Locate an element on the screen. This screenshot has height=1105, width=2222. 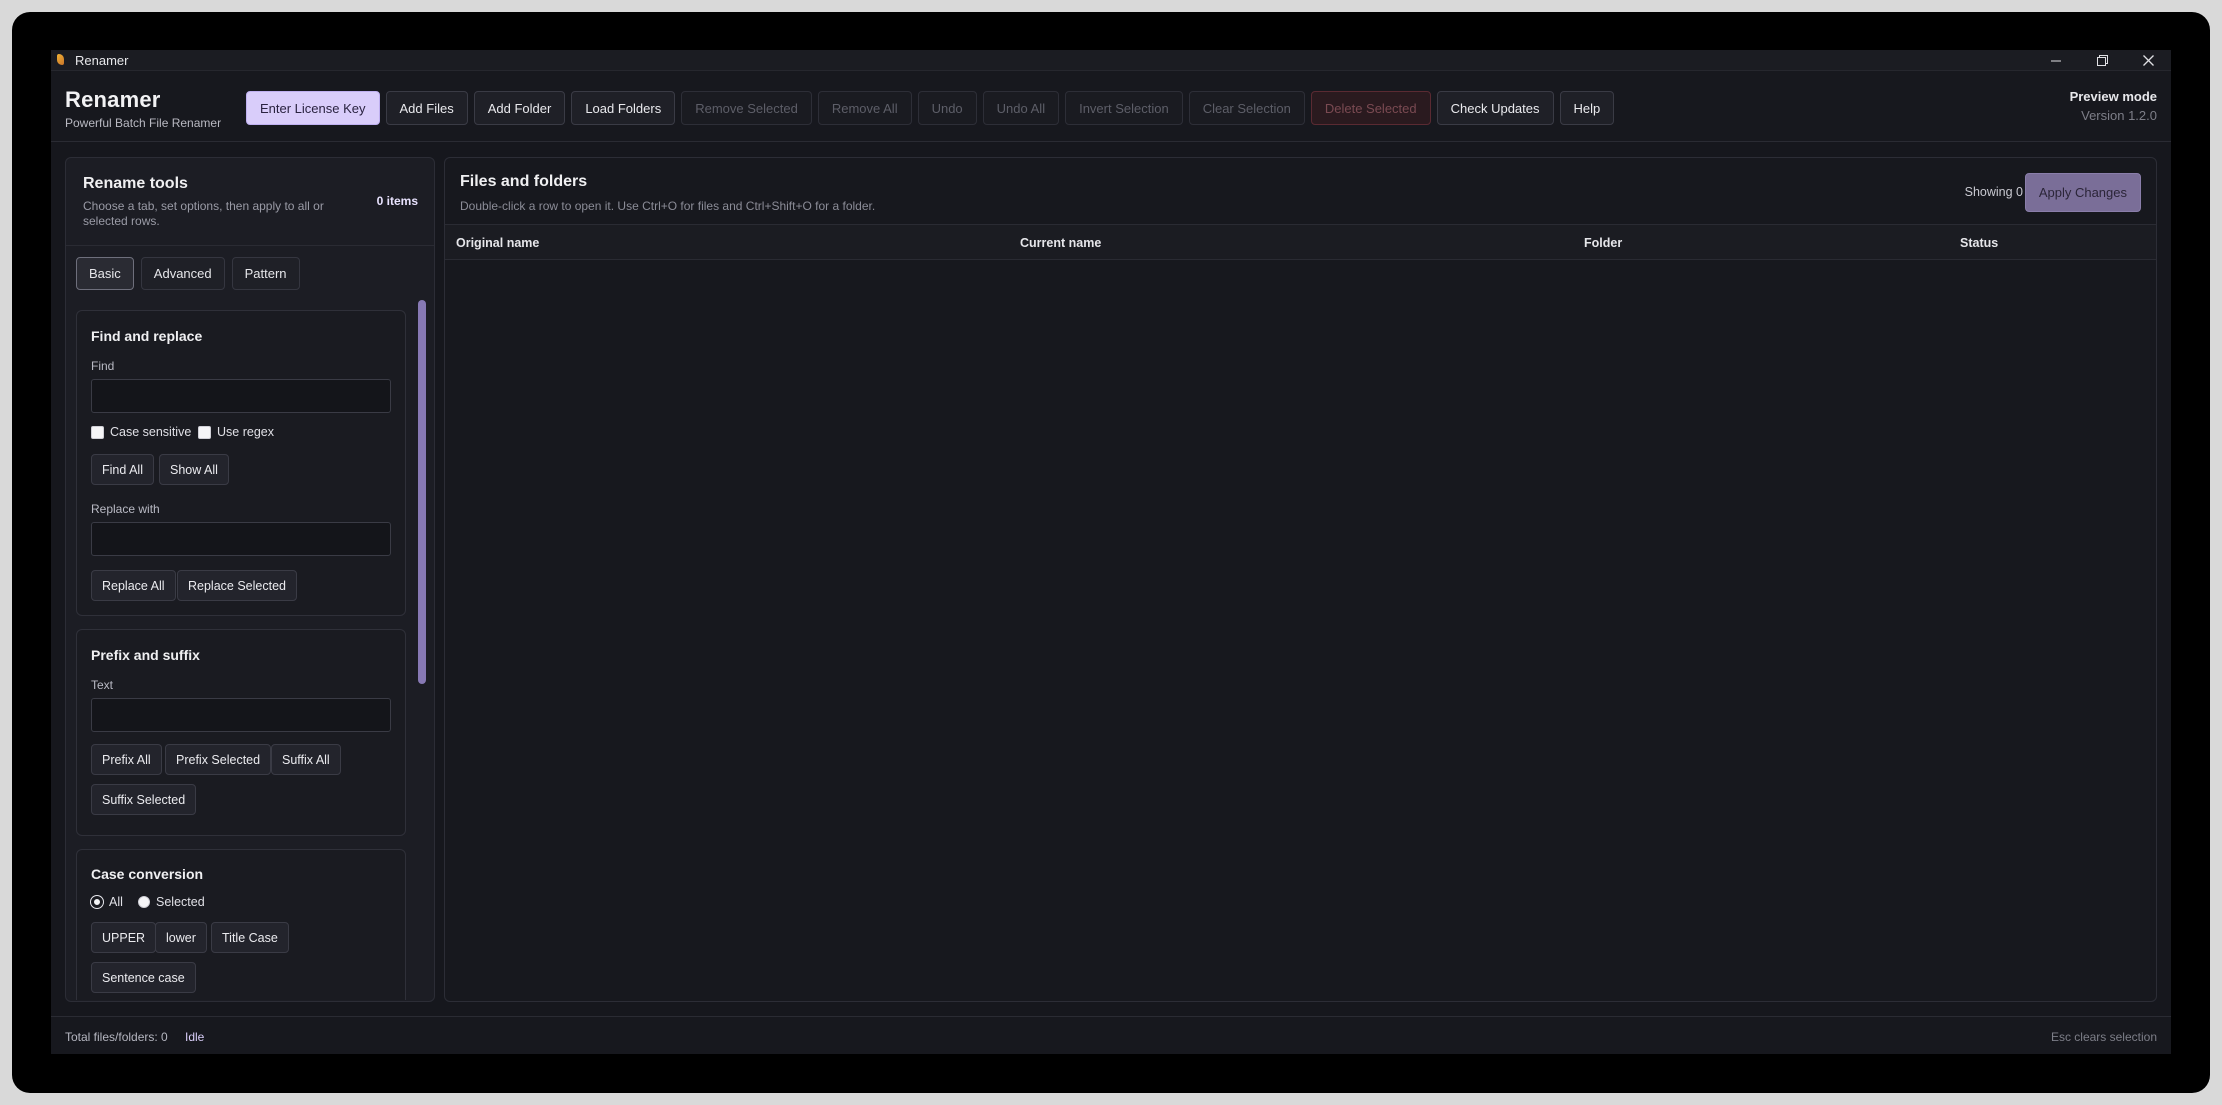
add-folder-button: Add Folder is located at coordinates (519, 108).